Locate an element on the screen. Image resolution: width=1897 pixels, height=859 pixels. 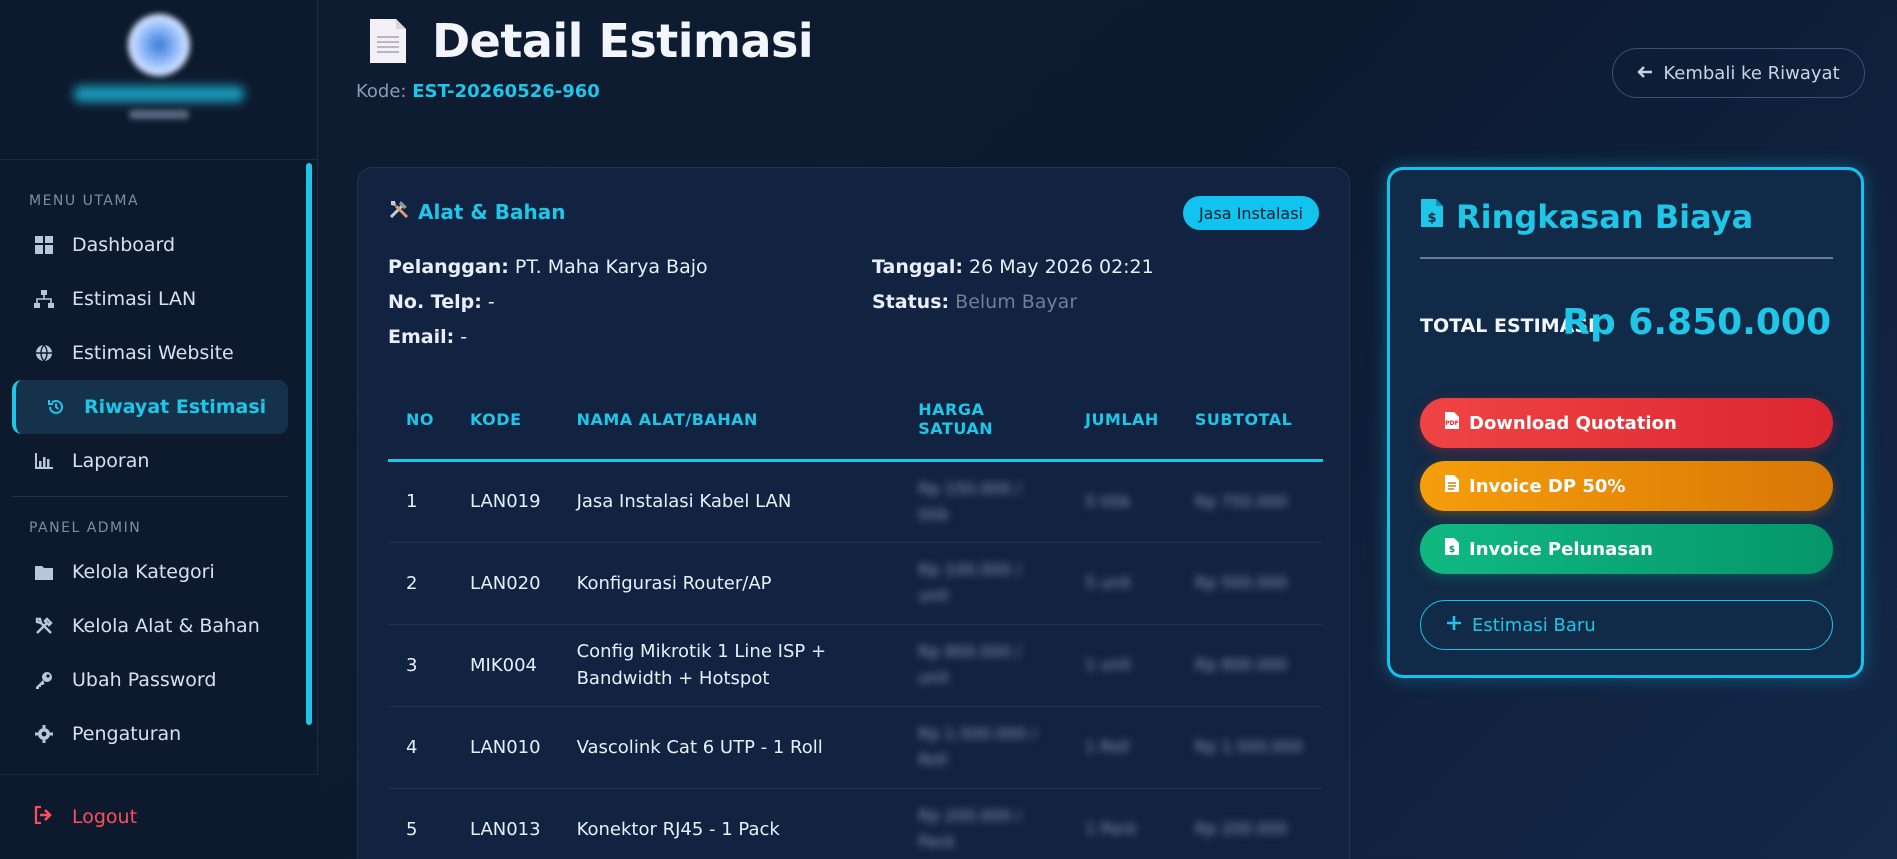
sidebar-item-label: Kelola Alat & Bahan is located at coordinates (166, 626).